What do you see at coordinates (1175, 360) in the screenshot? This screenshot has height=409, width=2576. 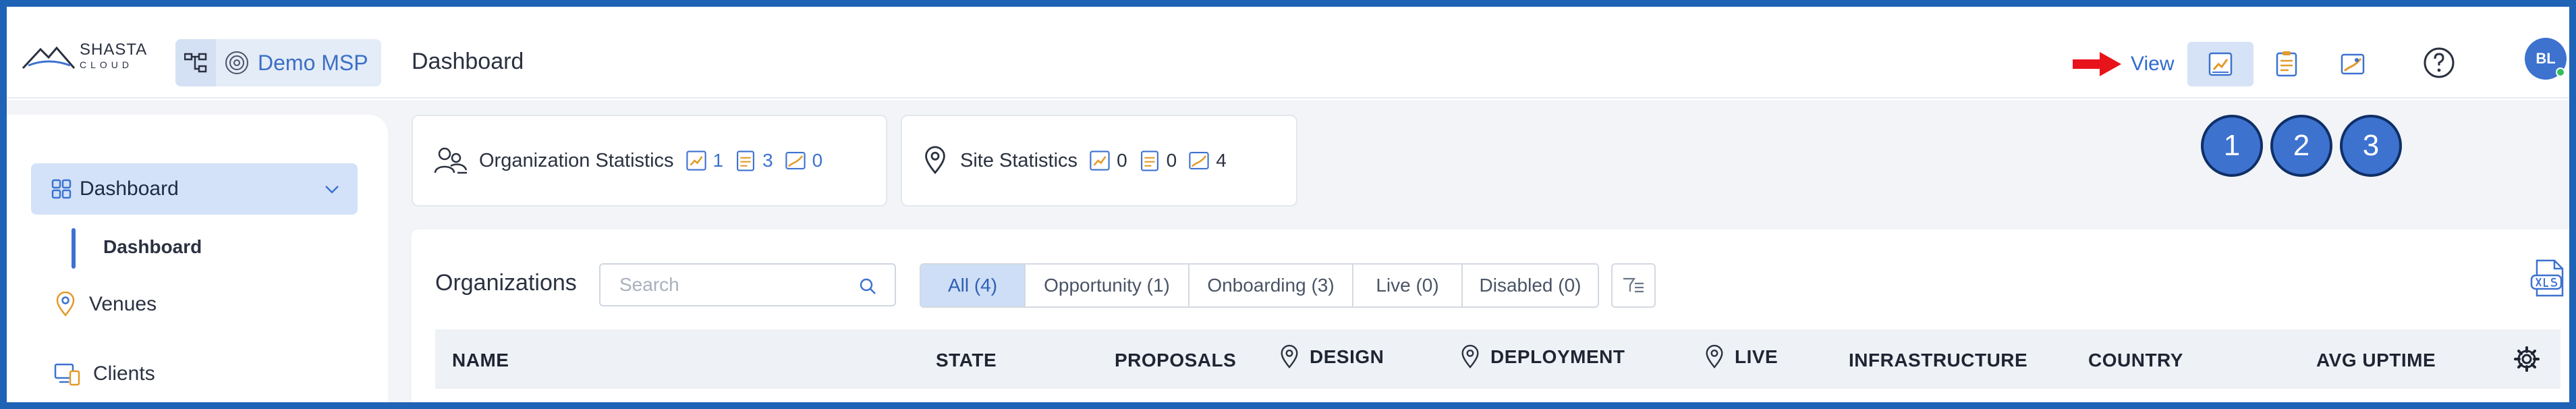 I see `column-header-proposals: PROPOSALS` at bounding box center [1175, 360].